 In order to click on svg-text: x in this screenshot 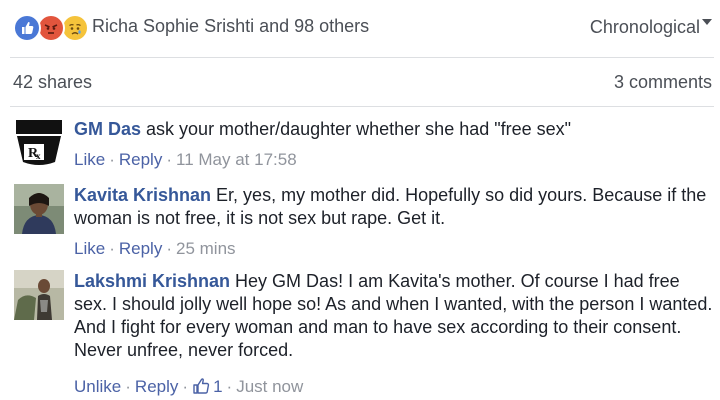, I will do `click(38, 156)`.